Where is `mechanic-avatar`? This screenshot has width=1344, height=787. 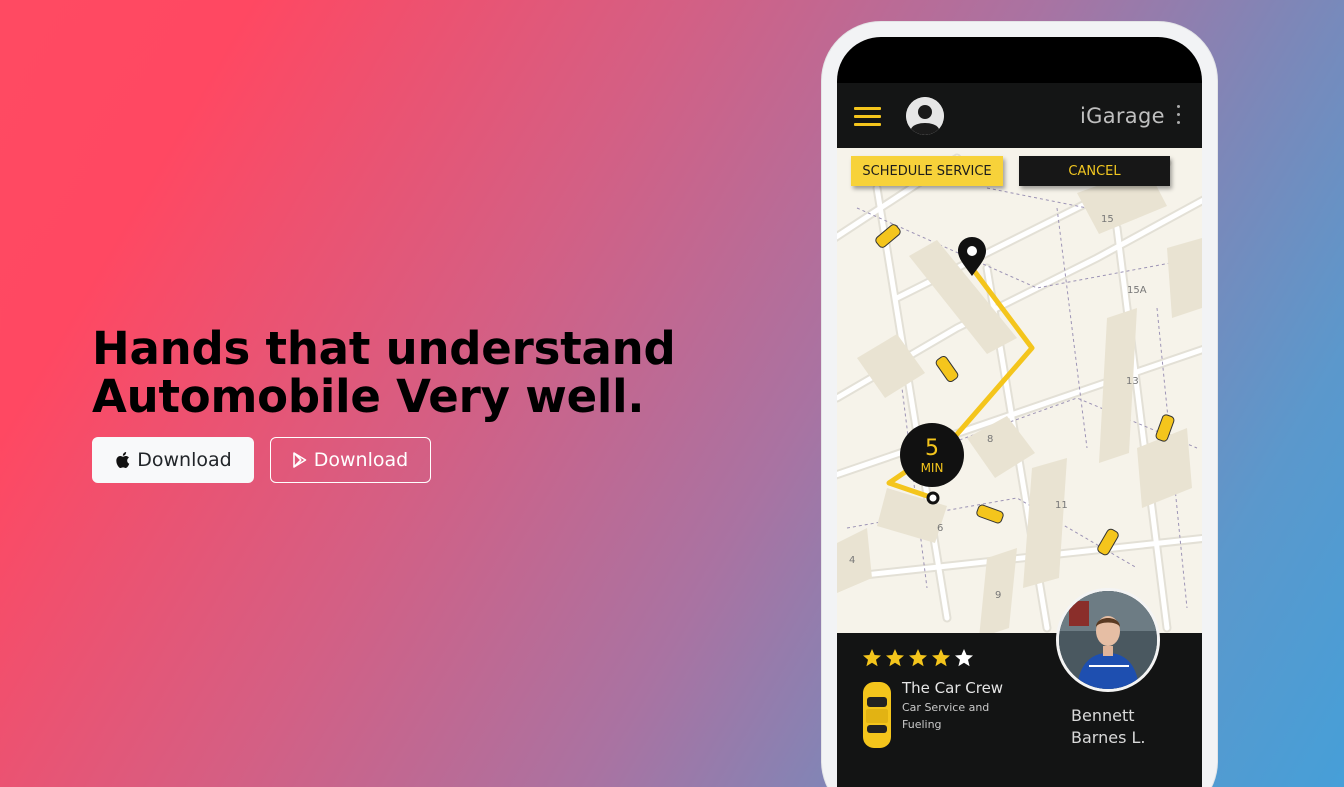 mechanic-avatar is located at coordinates (1108, 640).